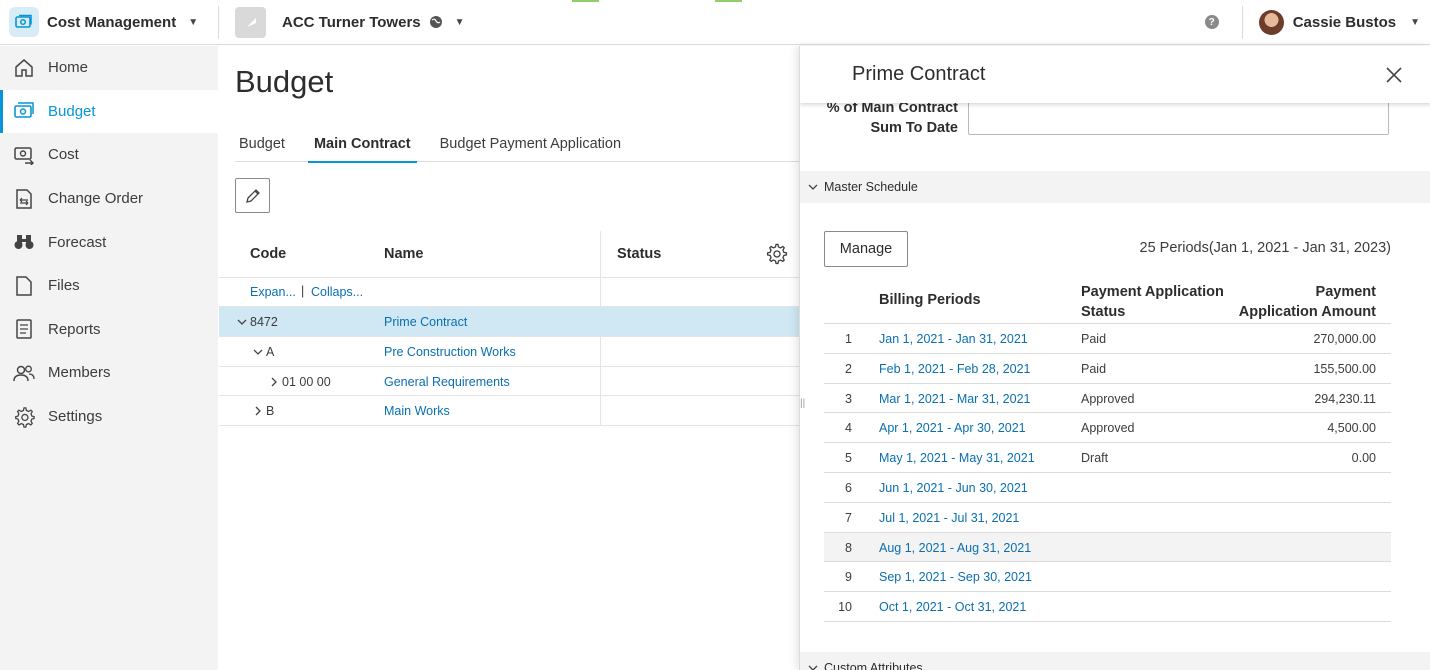 The image size is (1430, 670). I want to click on manage-button: Manage, so click(866, 249).